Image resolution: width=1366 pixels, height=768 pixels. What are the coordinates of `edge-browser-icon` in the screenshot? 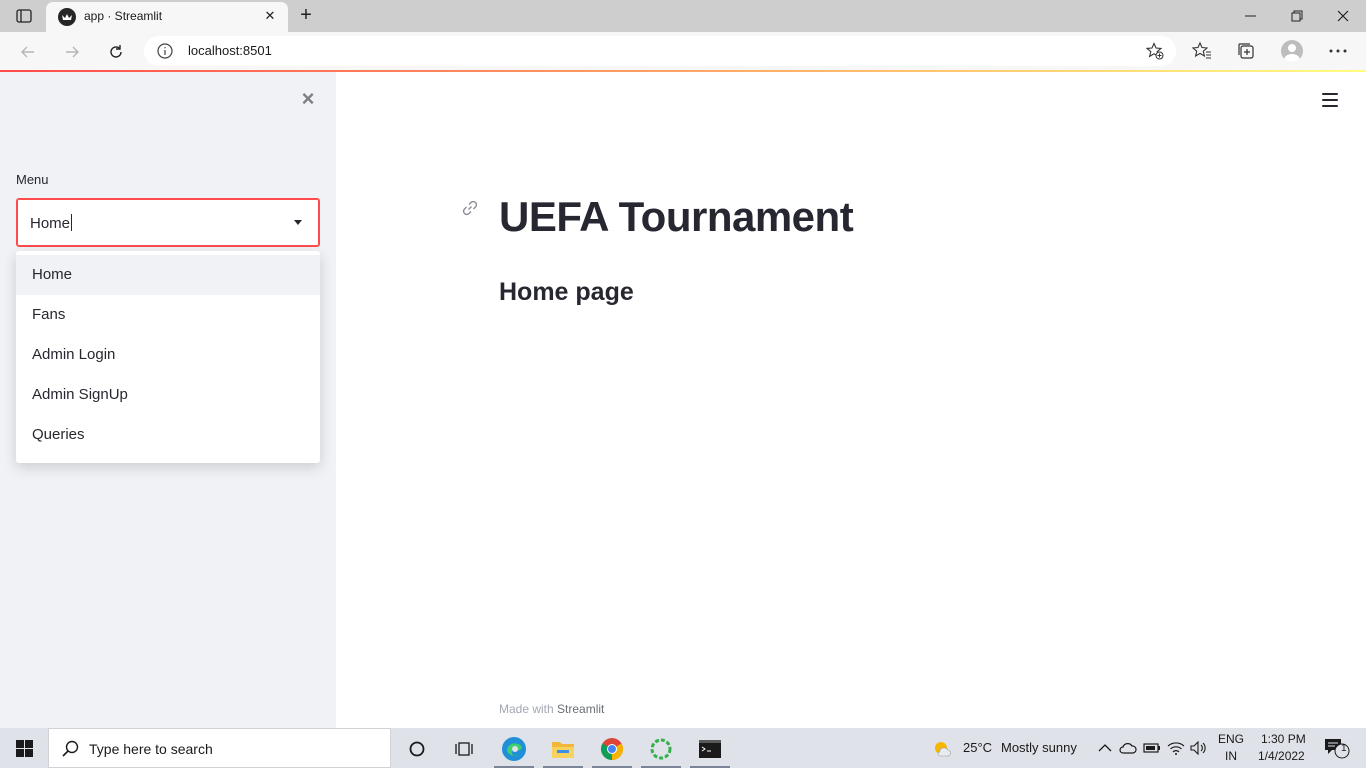 It's located at (514, 750).